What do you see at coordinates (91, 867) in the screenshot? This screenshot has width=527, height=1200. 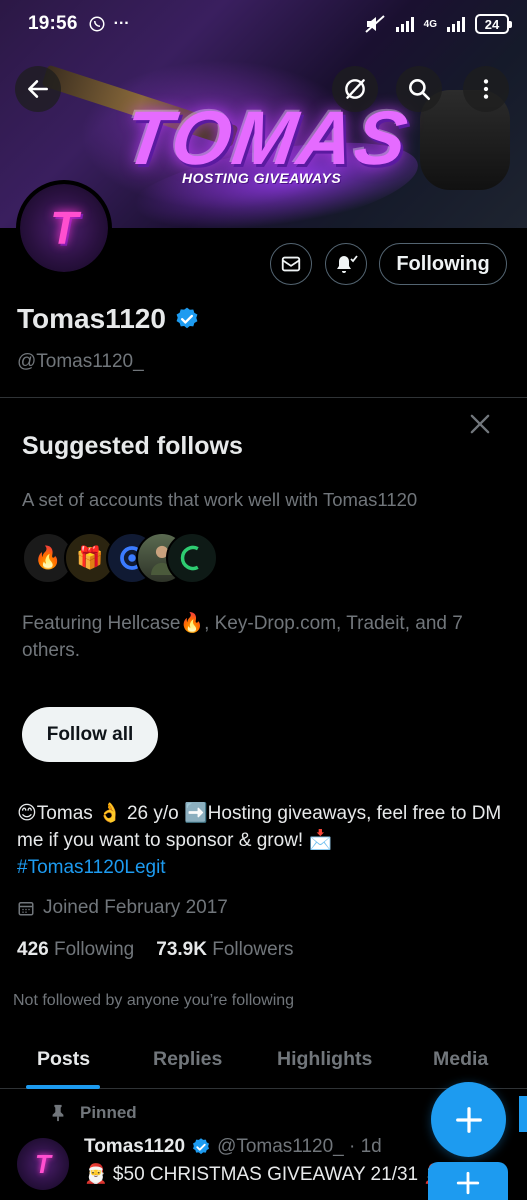 I see `bio-hashtag: #Tomas1120Legit` at bounding box center [91, 867].